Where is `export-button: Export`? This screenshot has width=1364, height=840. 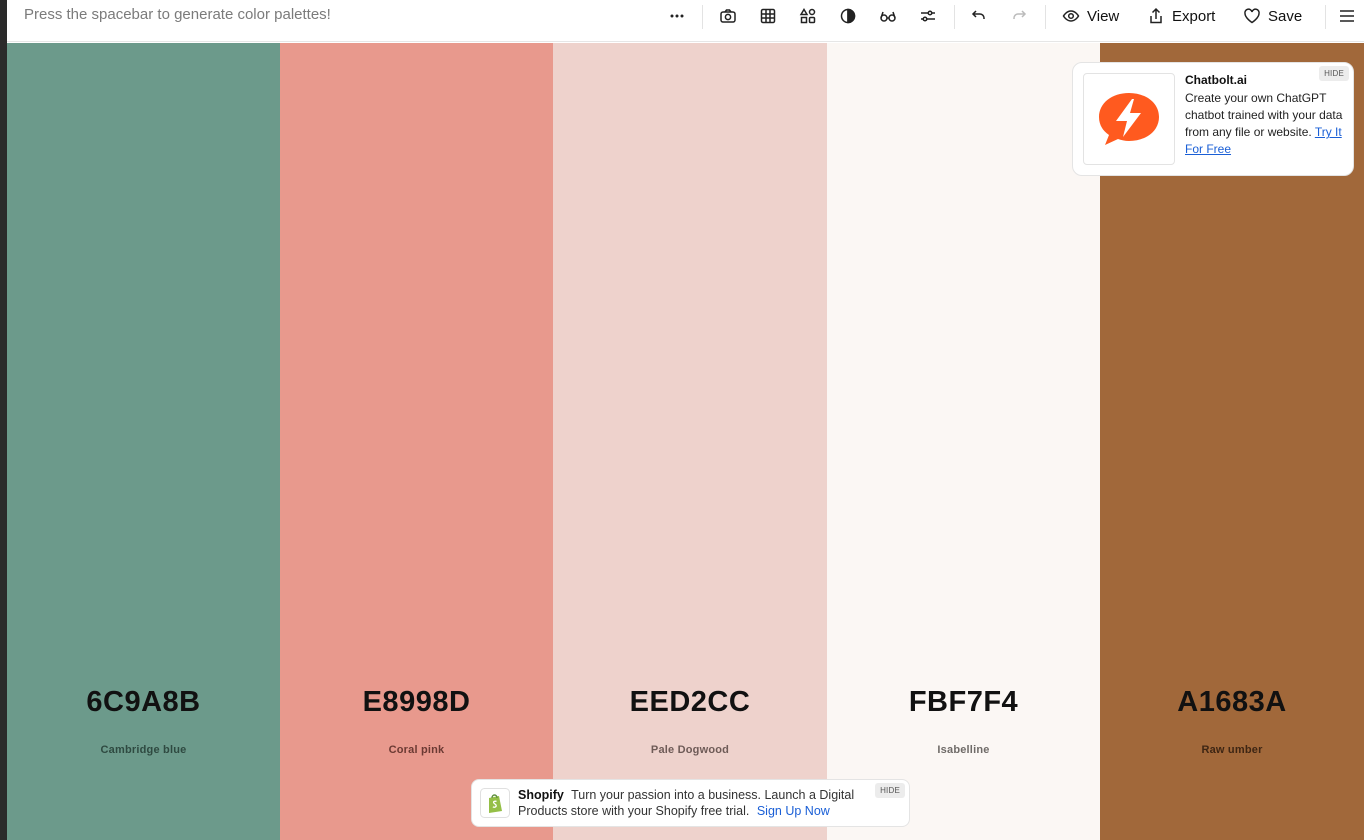
export-button: Export is located at coordinates (1181, 16).